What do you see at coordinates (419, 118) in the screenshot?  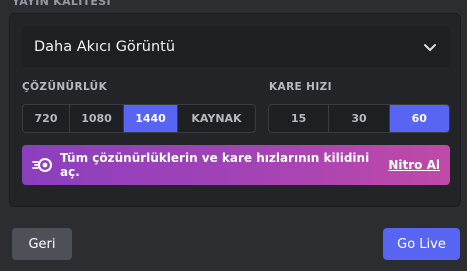 I see `framerate-option-60: 60` at bounding box center [419, 118].